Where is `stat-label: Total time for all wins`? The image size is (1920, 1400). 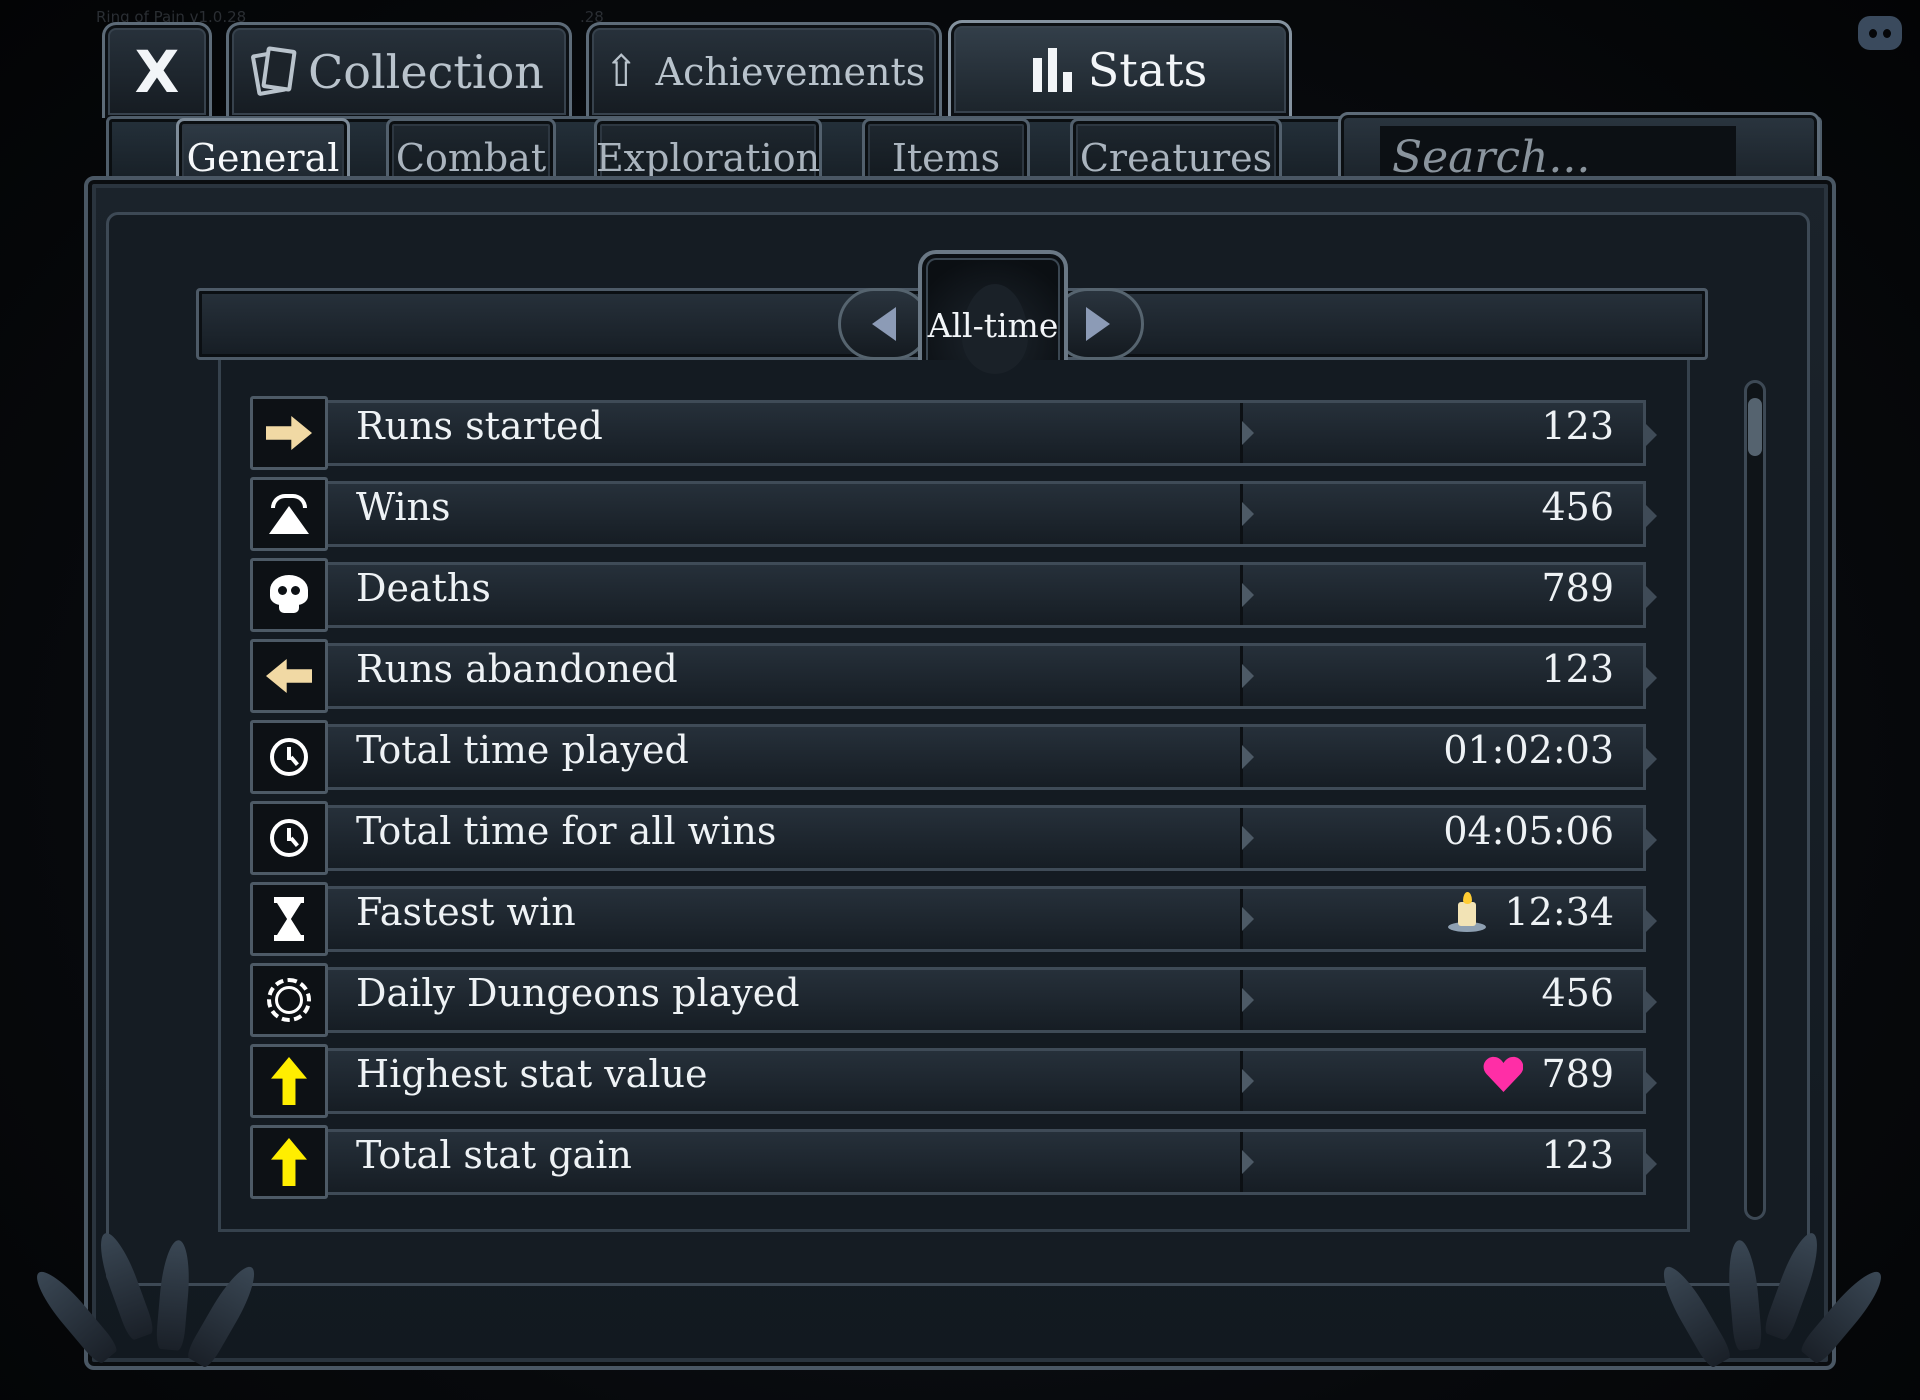
stat-label: Total time for all wins is located at coordinates (566, 831).